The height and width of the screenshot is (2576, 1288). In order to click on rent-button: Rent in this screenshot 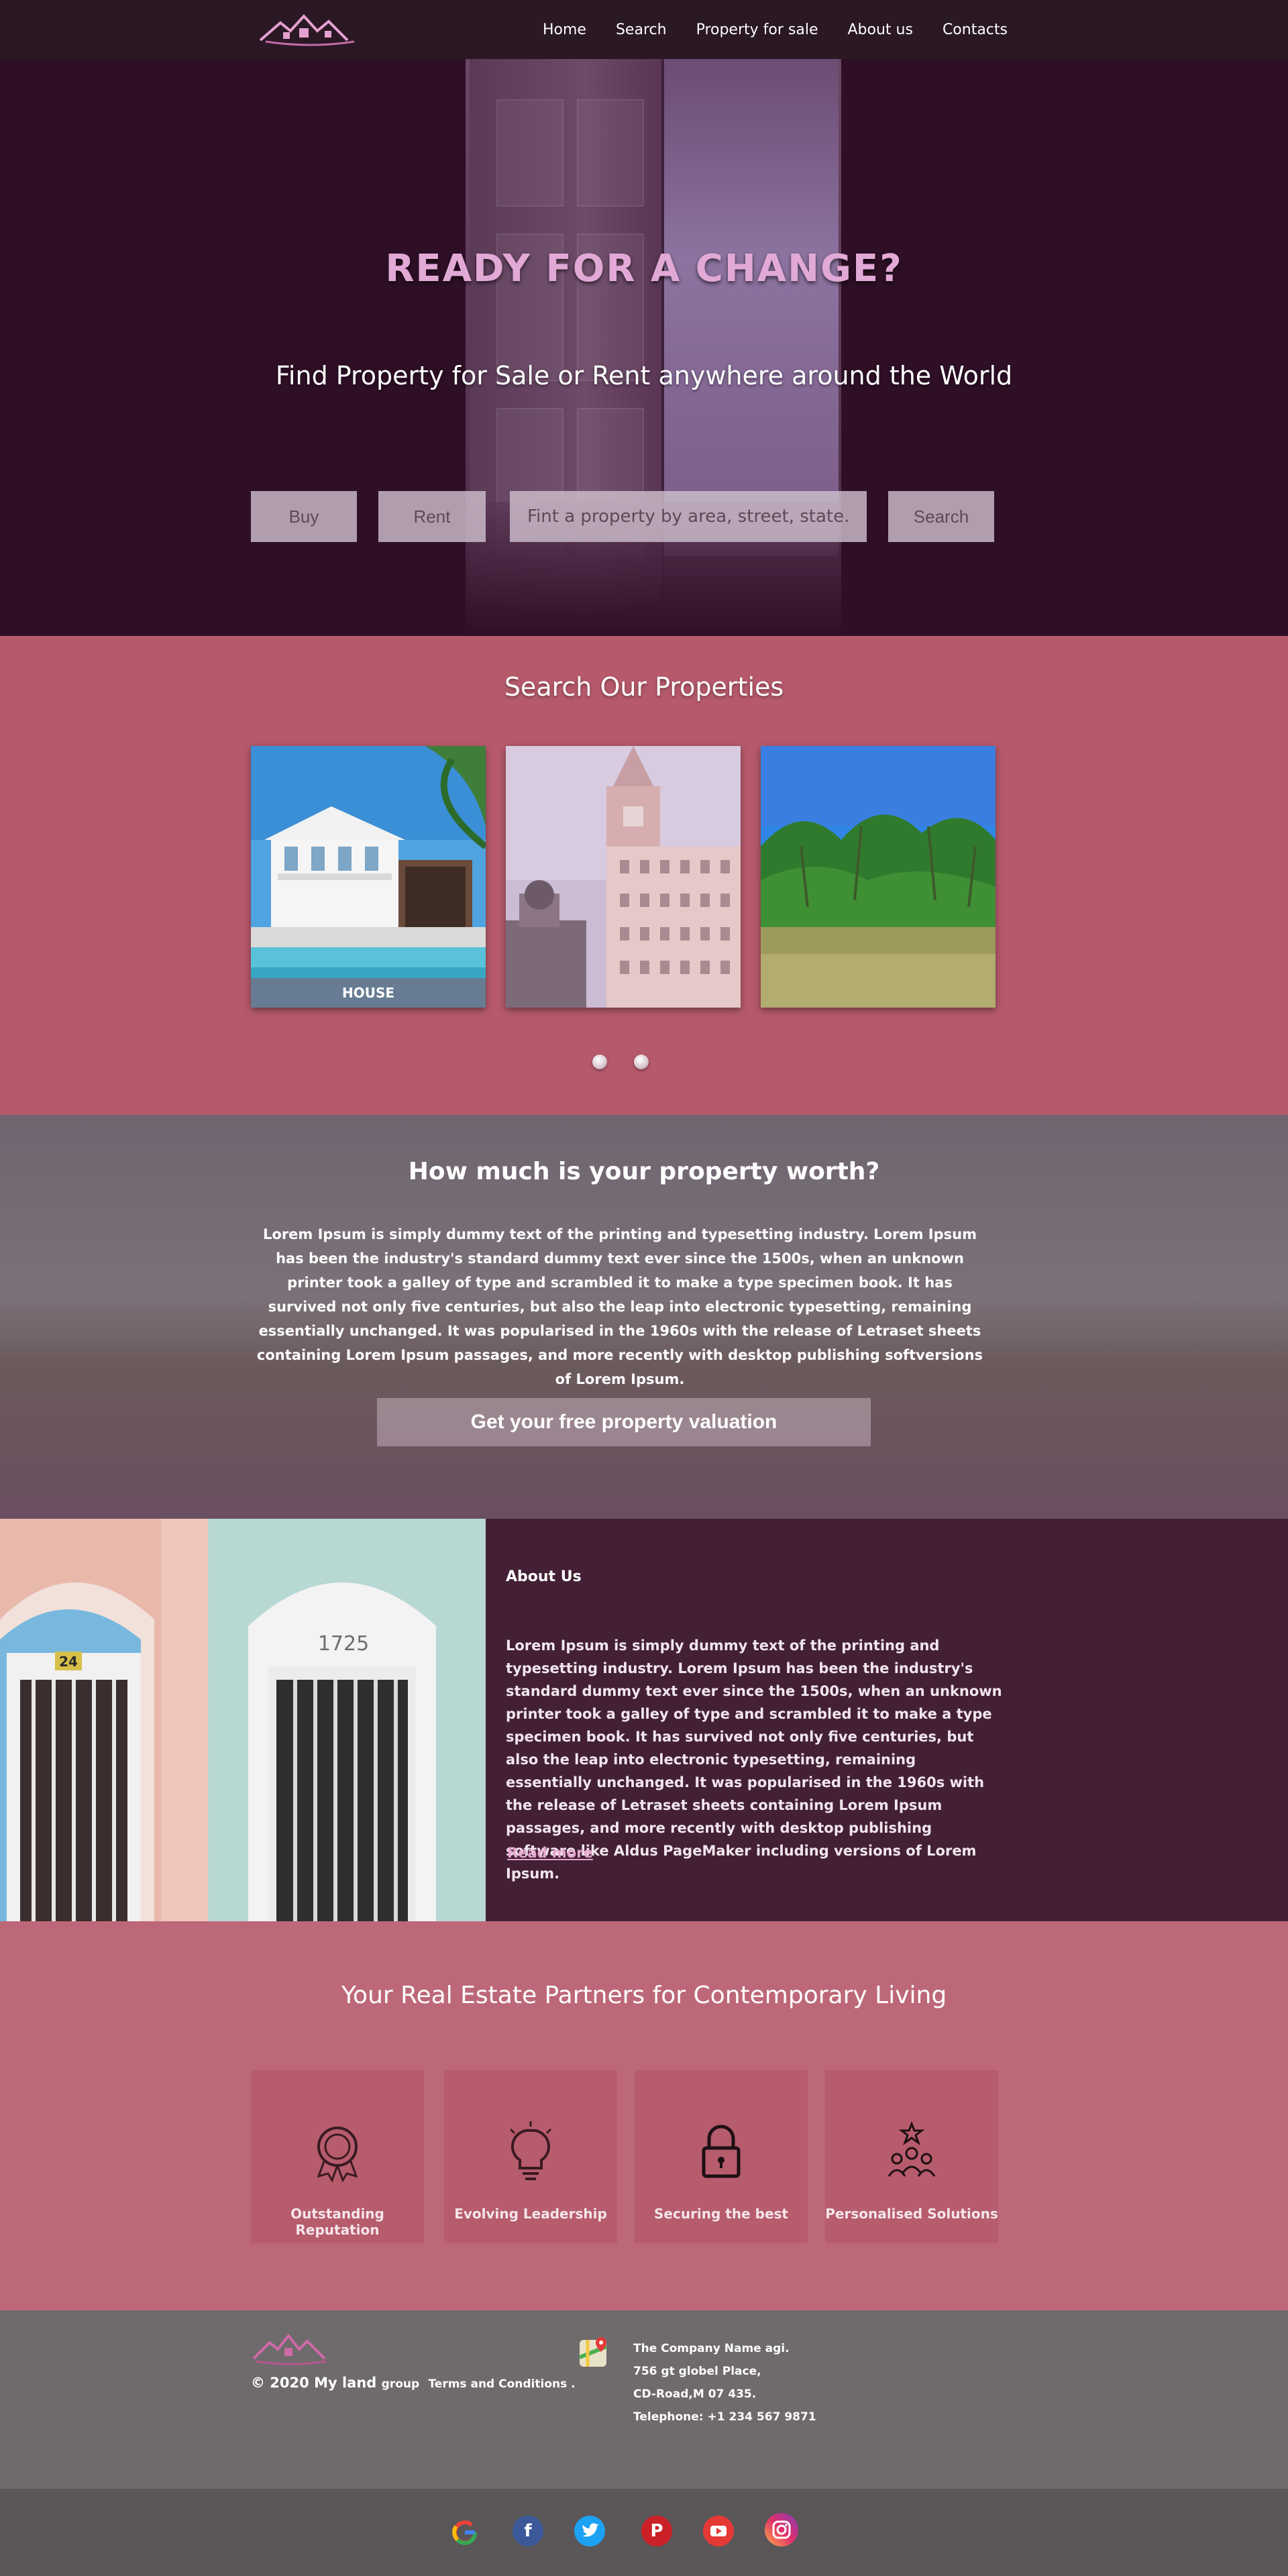, I will do `click(432, 516)`.